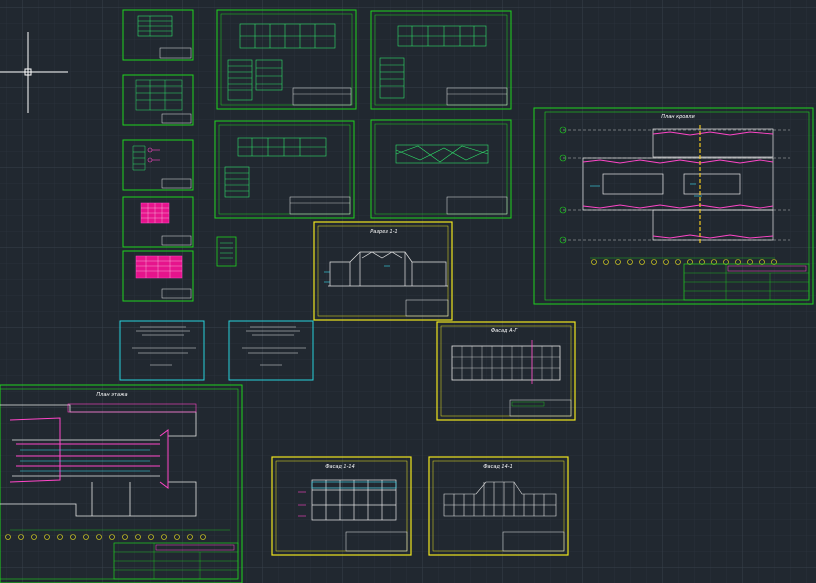 This screenshot has height=583, width=816. What do you see at coordinates (498, 467) in the screenshot?
I see `facade-3-title: Фасад 14-1` at bounding box center [498, 467].